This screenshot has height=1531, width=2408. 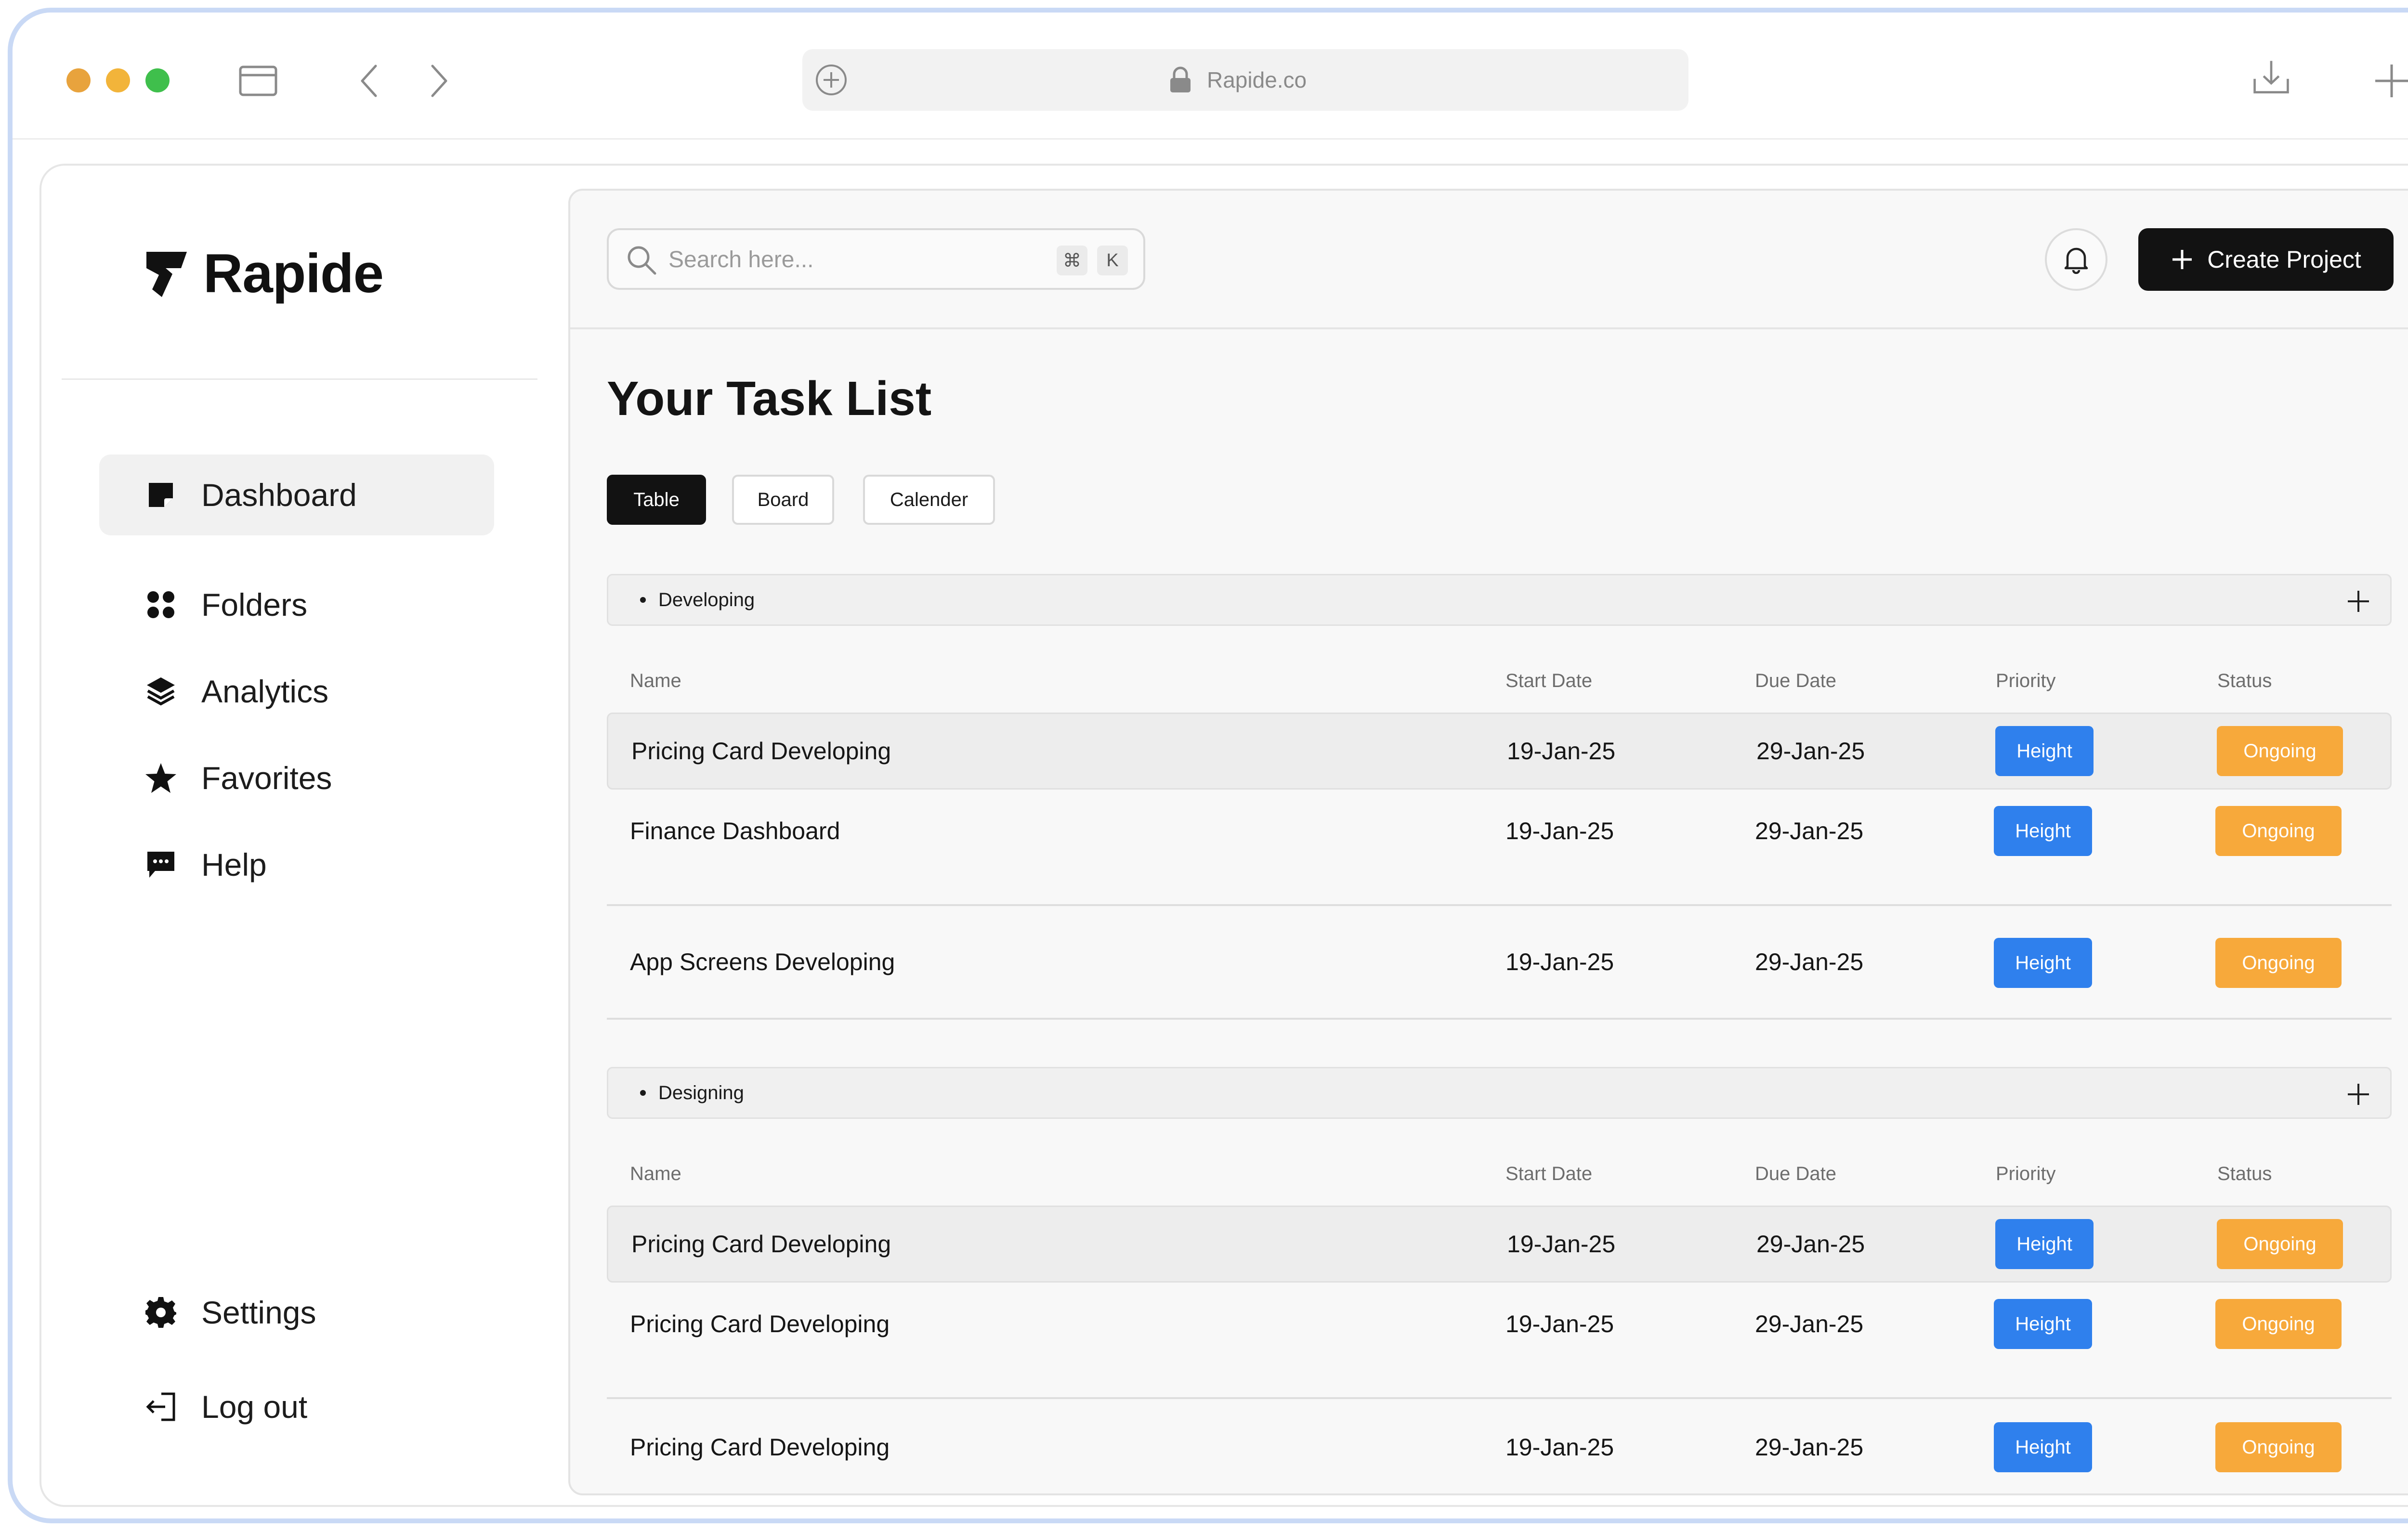 What do you see at coordinates (642, 260) in the screenshot?
I see `search-icon` at bounding box center [642, 260].